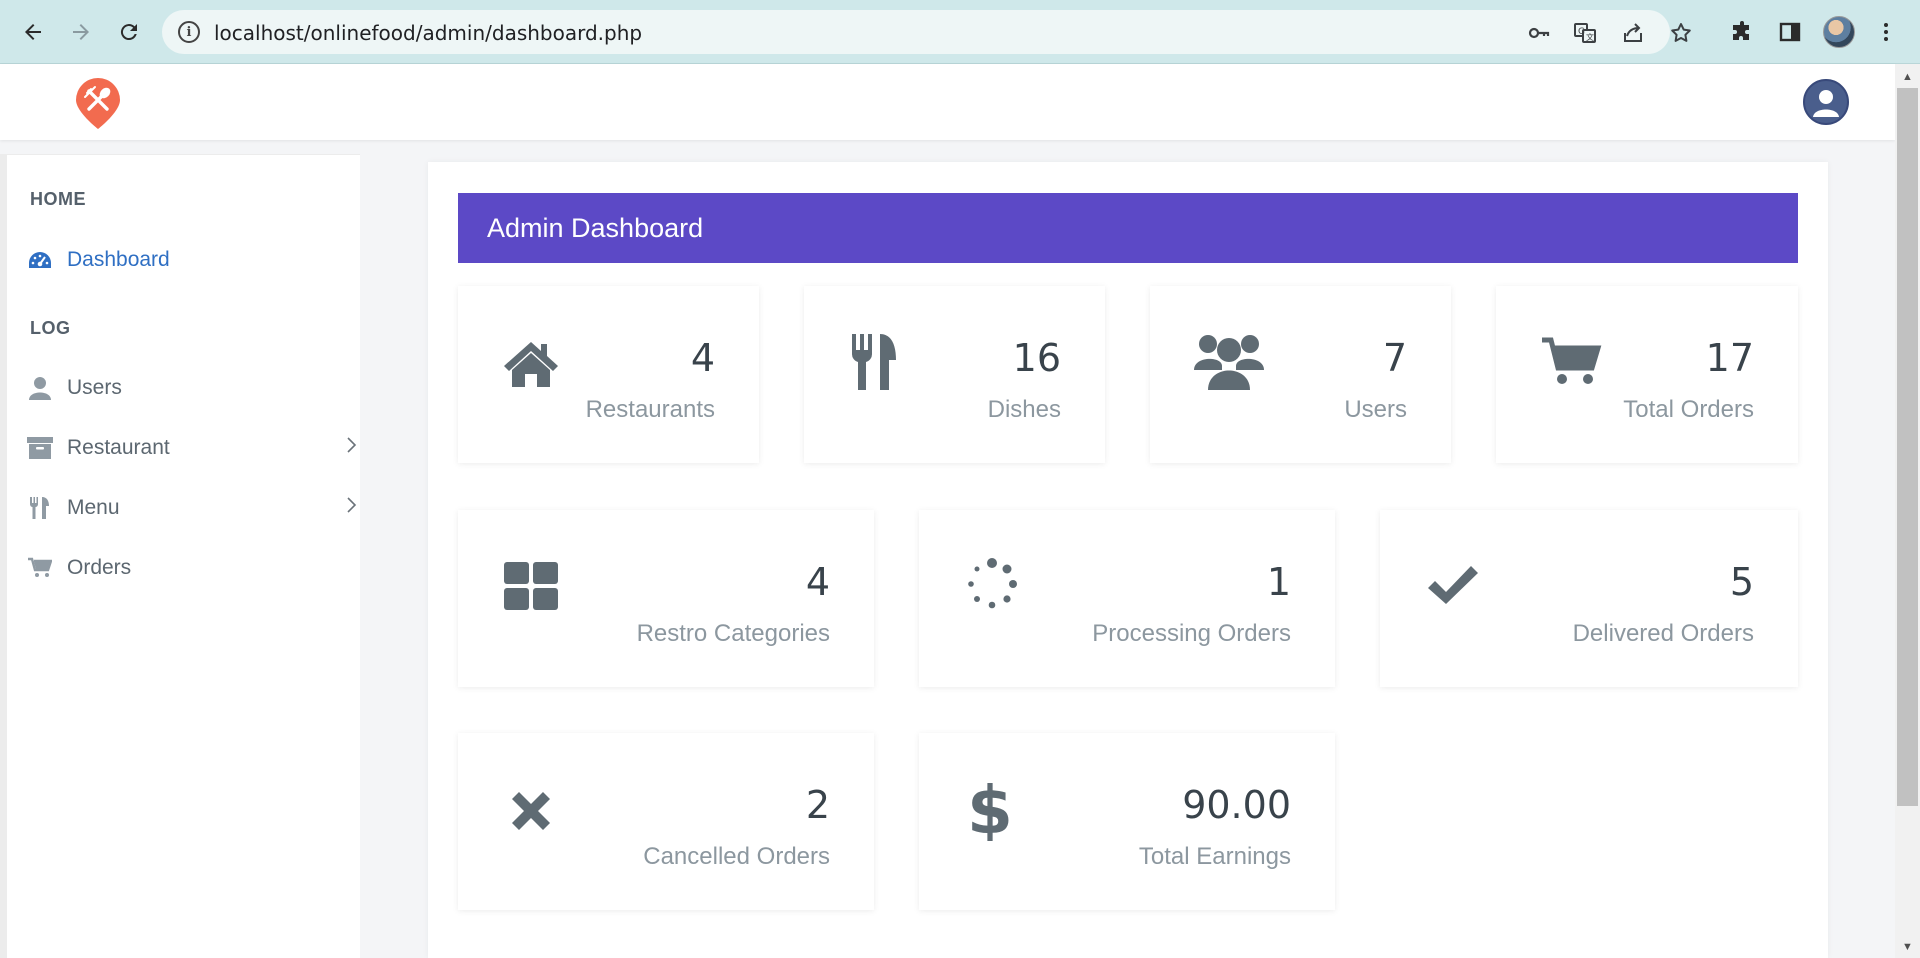  I want to click on sidebar-item-label: Menu, so click(93, 507).